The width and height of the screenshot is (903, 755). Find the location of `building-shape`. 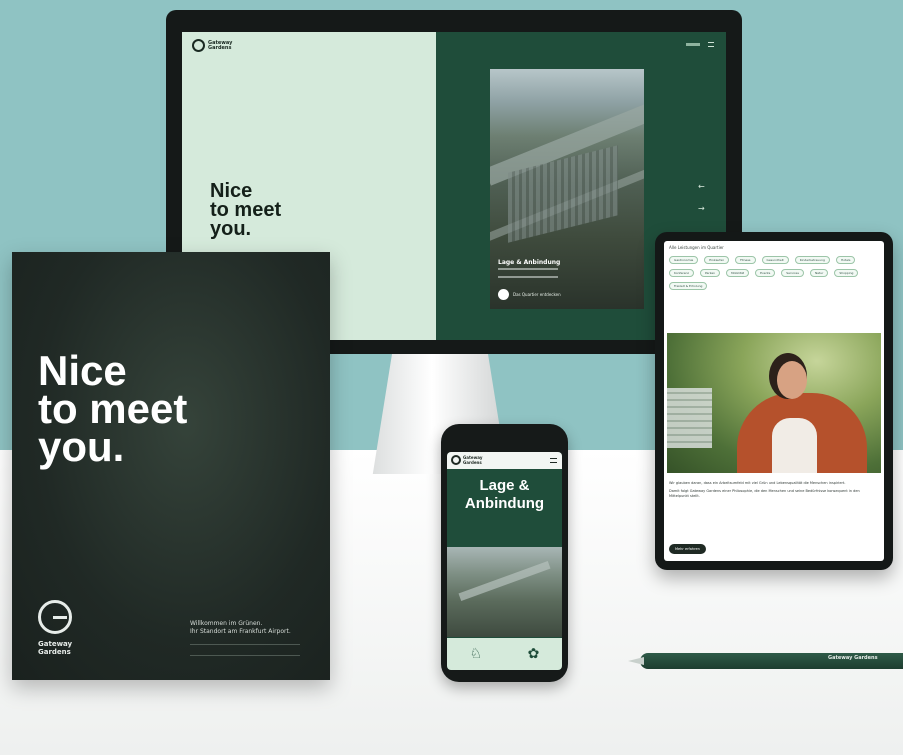

building-shape is located at coordinates (689, 418).